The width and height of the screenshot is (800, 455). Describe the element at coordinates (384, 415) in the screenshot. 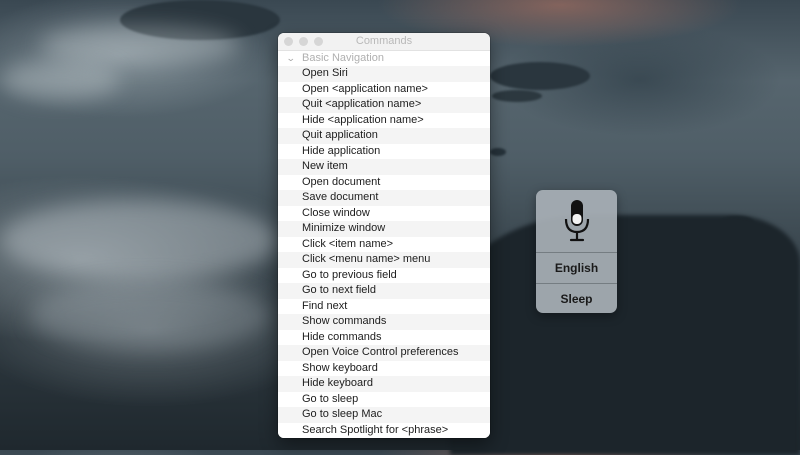

I see `command-row: Go to sleep Mac` at that location.